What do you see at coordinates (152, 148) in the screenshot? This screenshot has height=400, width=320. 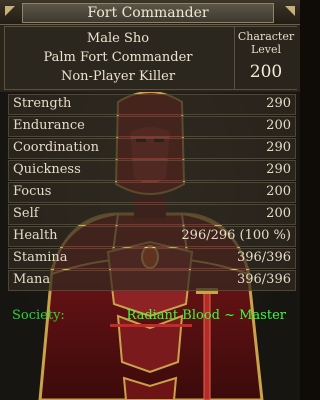 I see `stat-row-coordination: Coordination 290` at bounding box center [152, 148].